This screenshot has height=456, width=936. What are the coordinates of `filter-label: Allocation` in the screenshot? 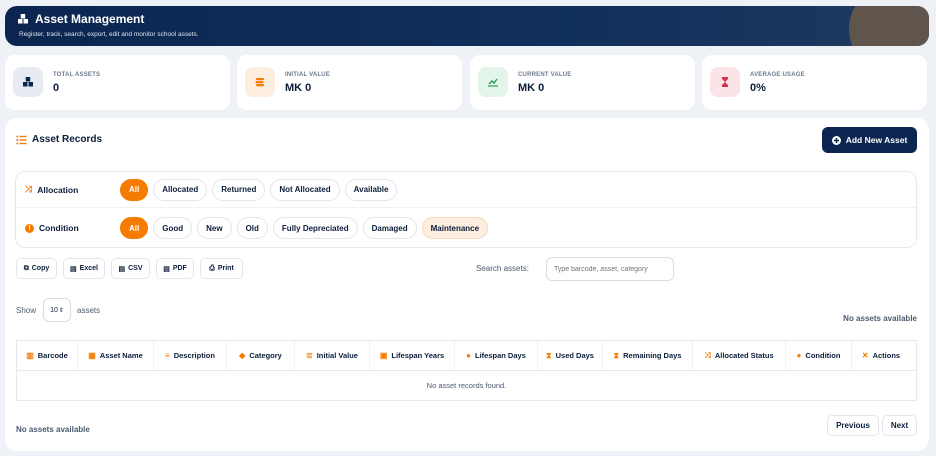 It's located at (58, 189).